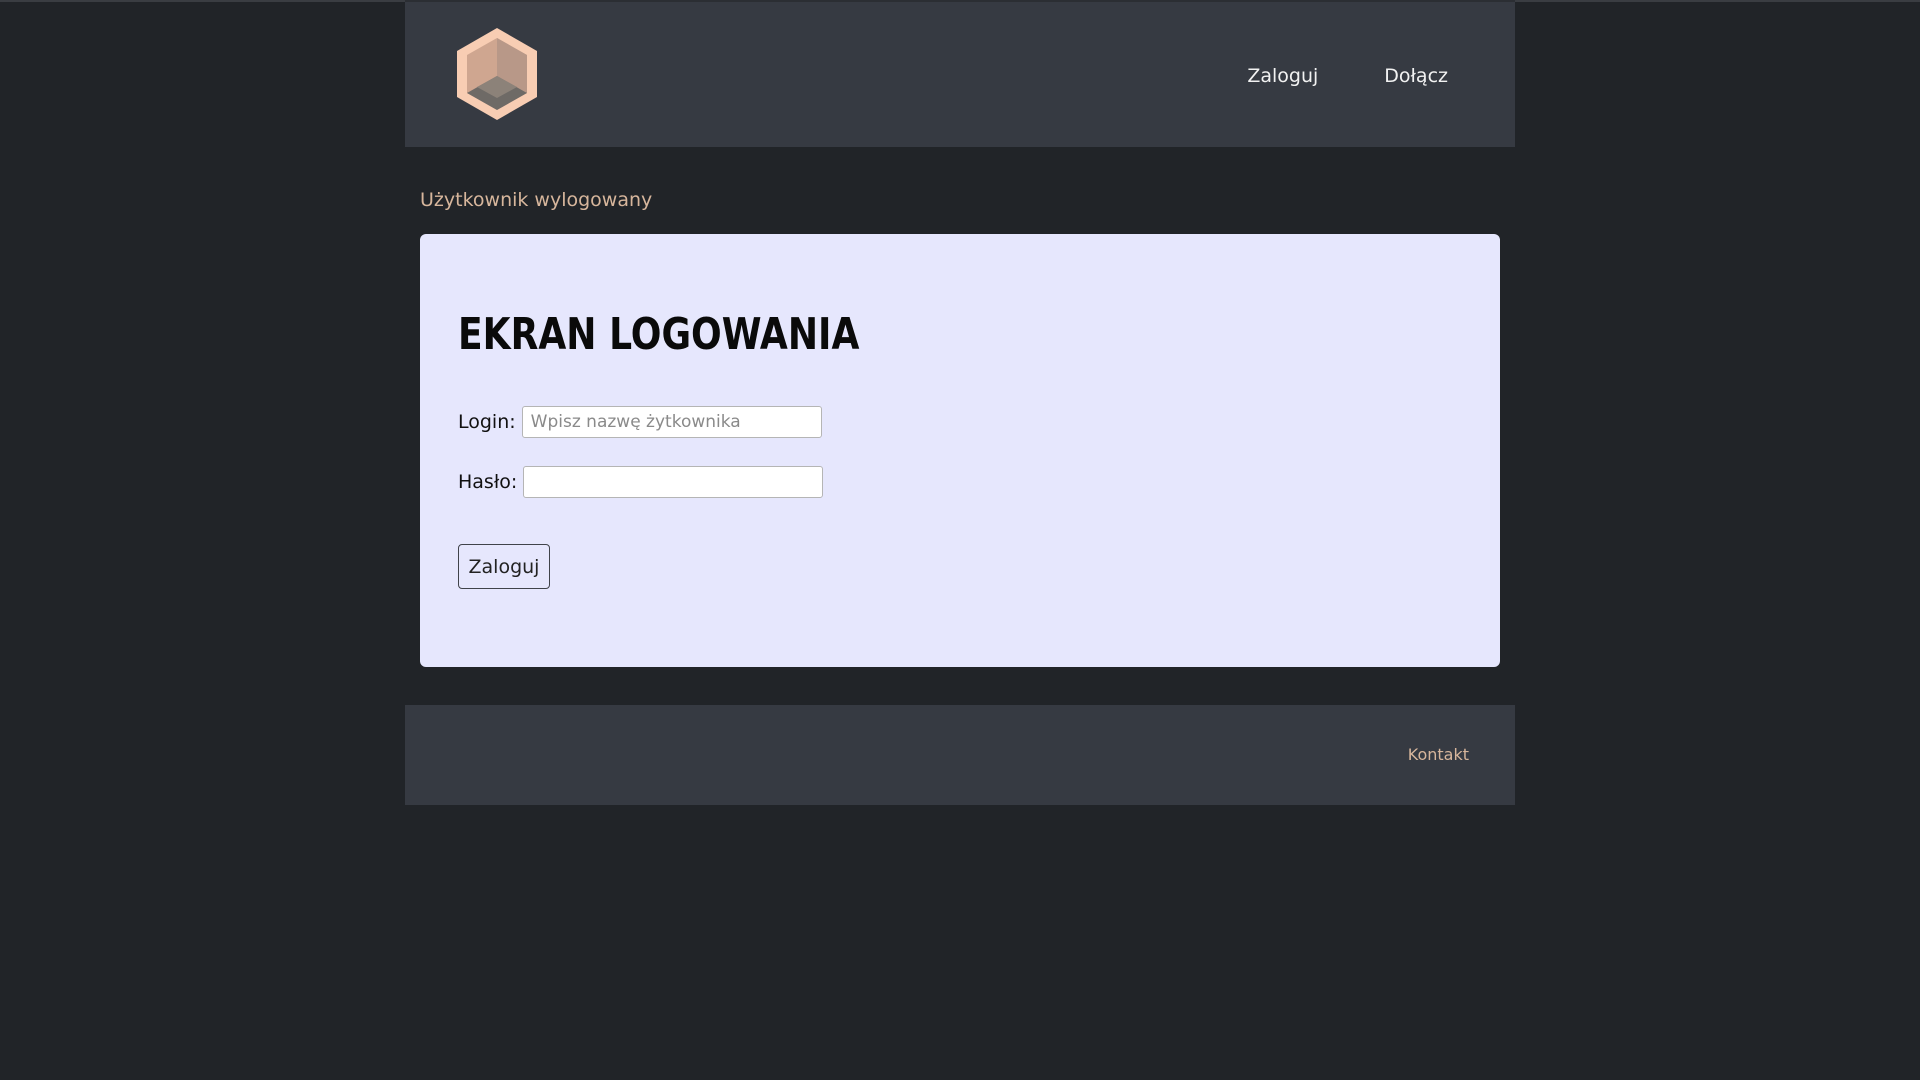  Describe the element at coordinates (1416, 76) in the screenshot. I see `nav-join-link: Dołącz` at that location.